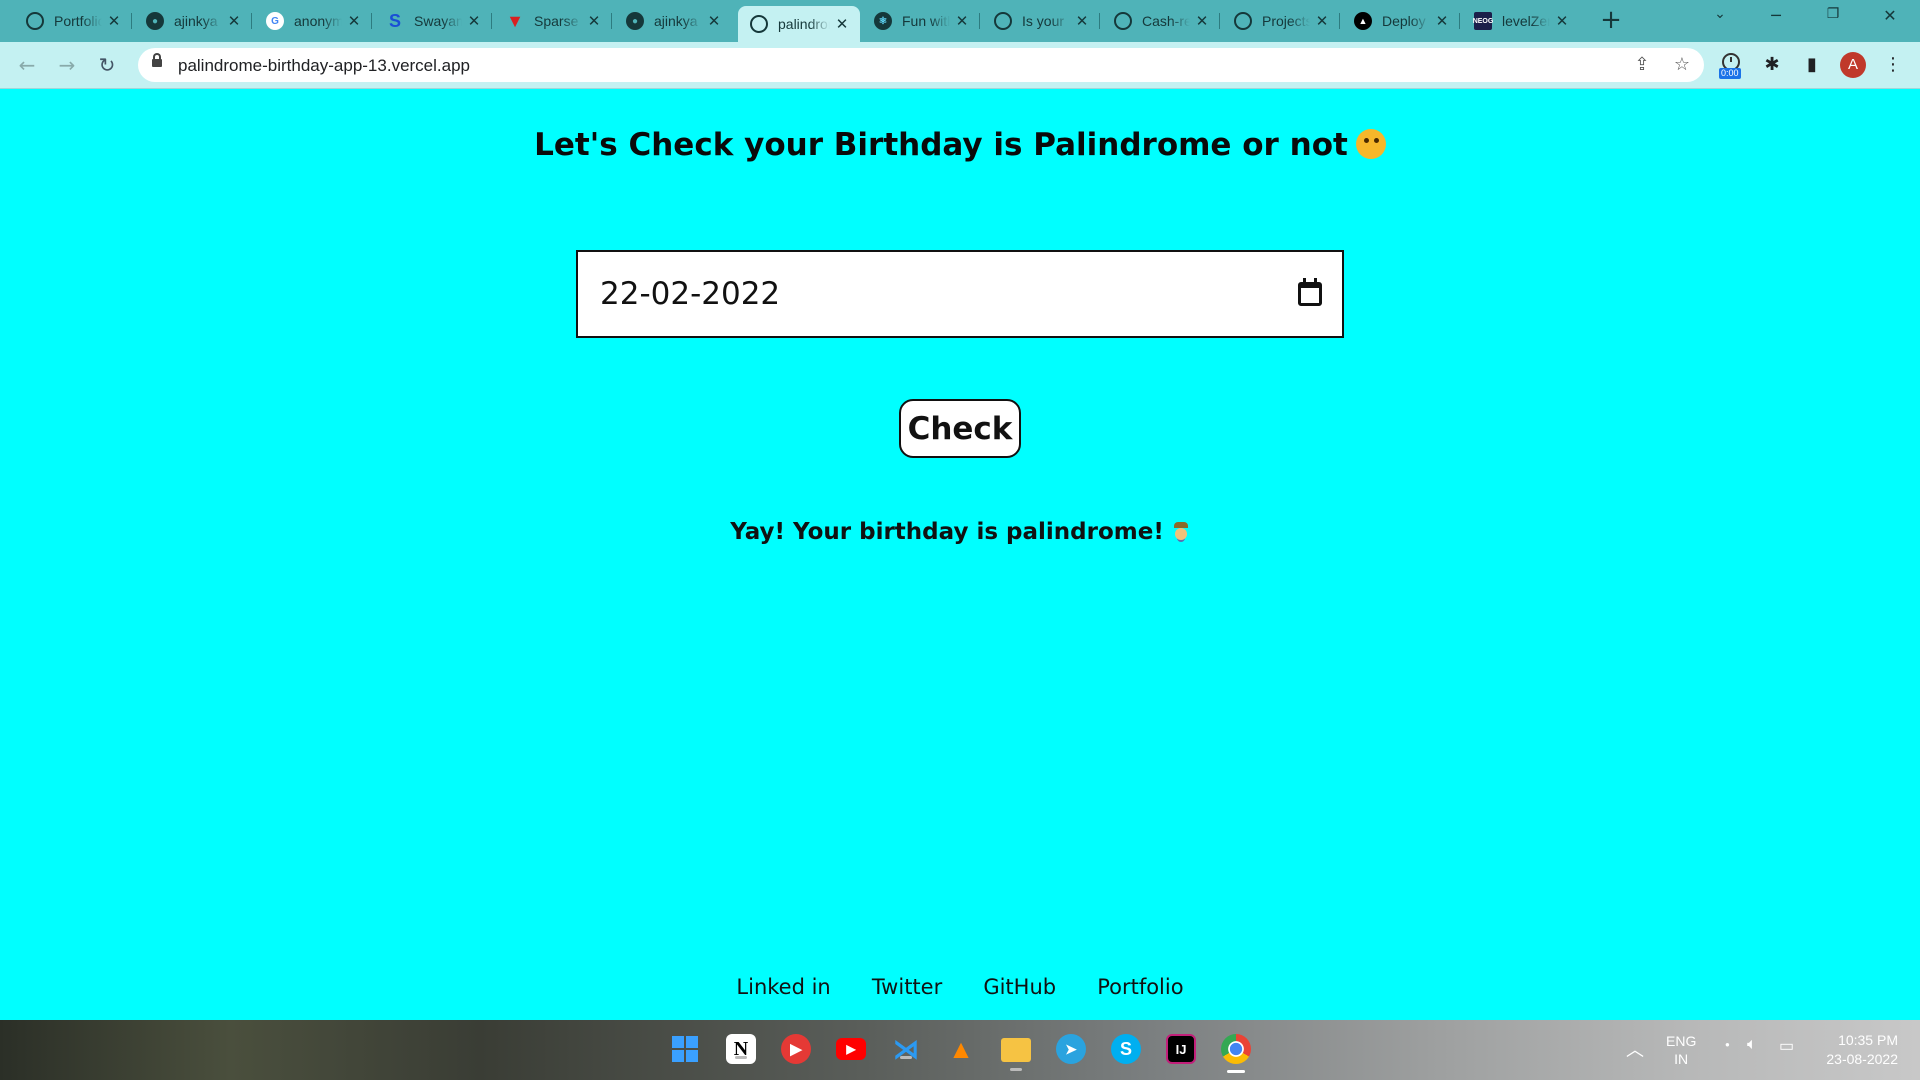 The height and width of the screenshot is (1080, 1920). I want to click on intellij-icon: IJ, so click(1181, 1049).